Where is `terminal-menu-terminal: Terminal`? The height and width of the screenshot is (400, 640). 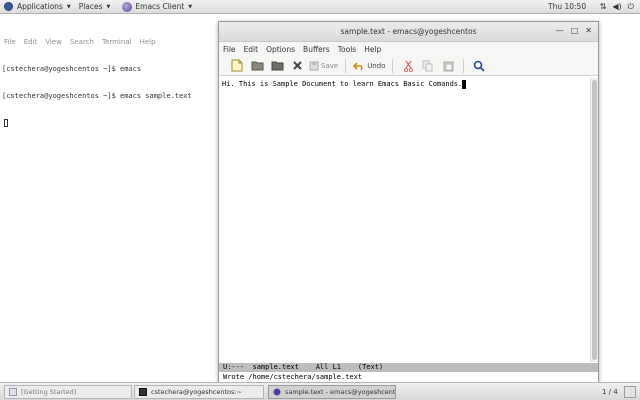 terminal-menu-terminal: Terminal is located at coordinates (117, 42).